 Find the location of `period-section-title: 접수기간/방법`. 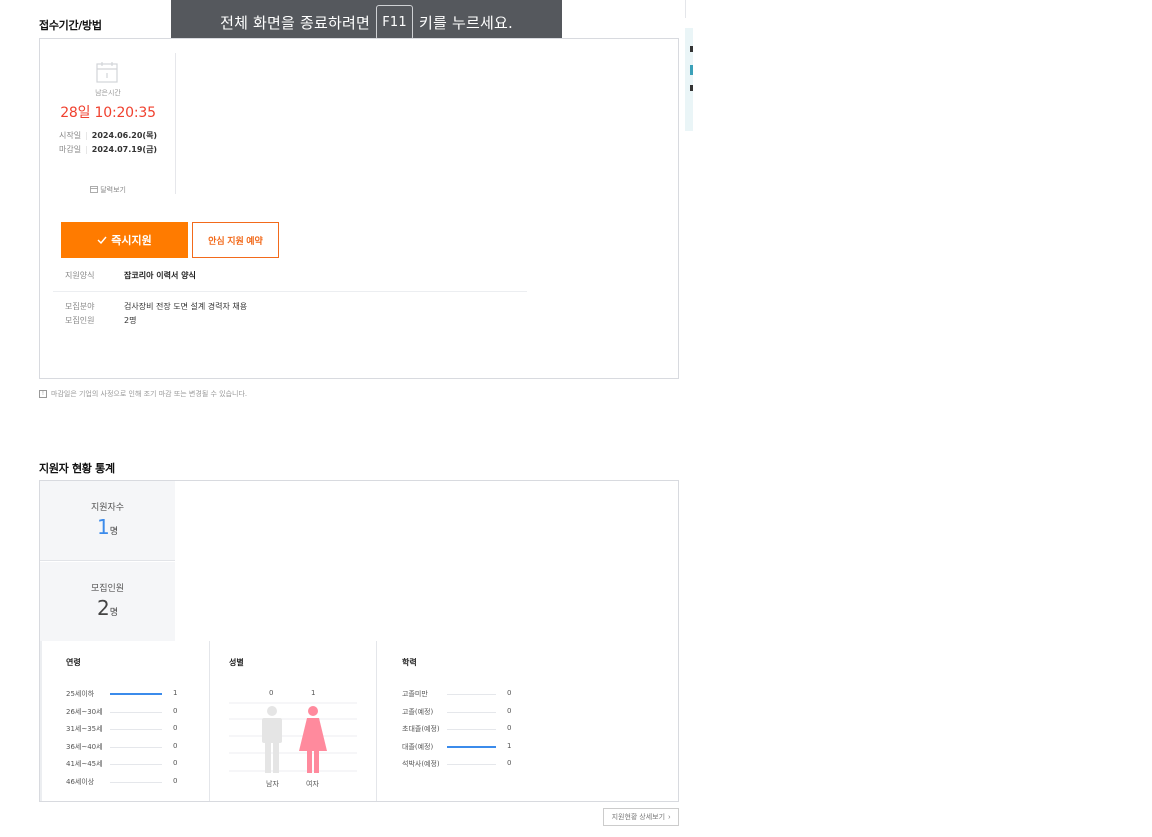

period-section-title: 접수기간/방법 is located at coordinates (70, 25).